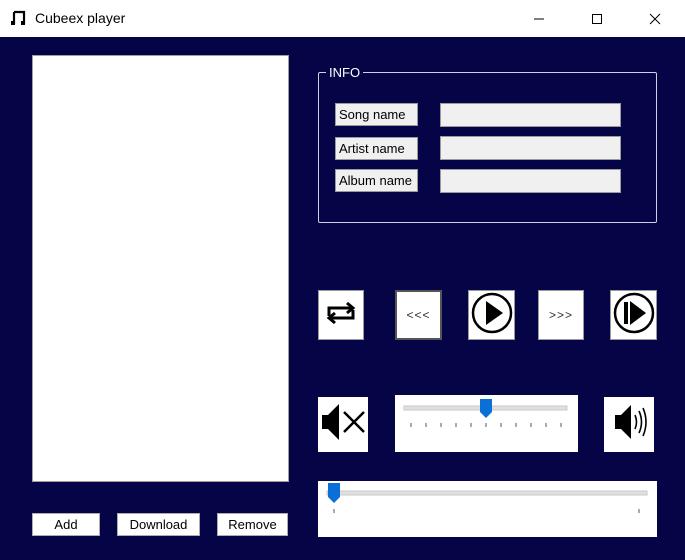  I want to click on maximize-button, so click(597, 18).